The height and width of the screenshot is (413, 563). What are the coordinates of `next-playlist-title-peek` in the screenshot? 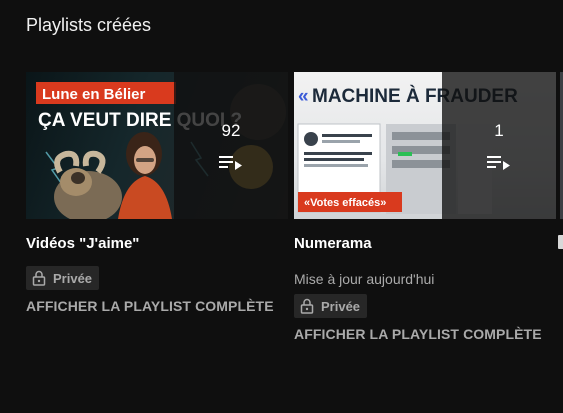 It's located at (560, 242).